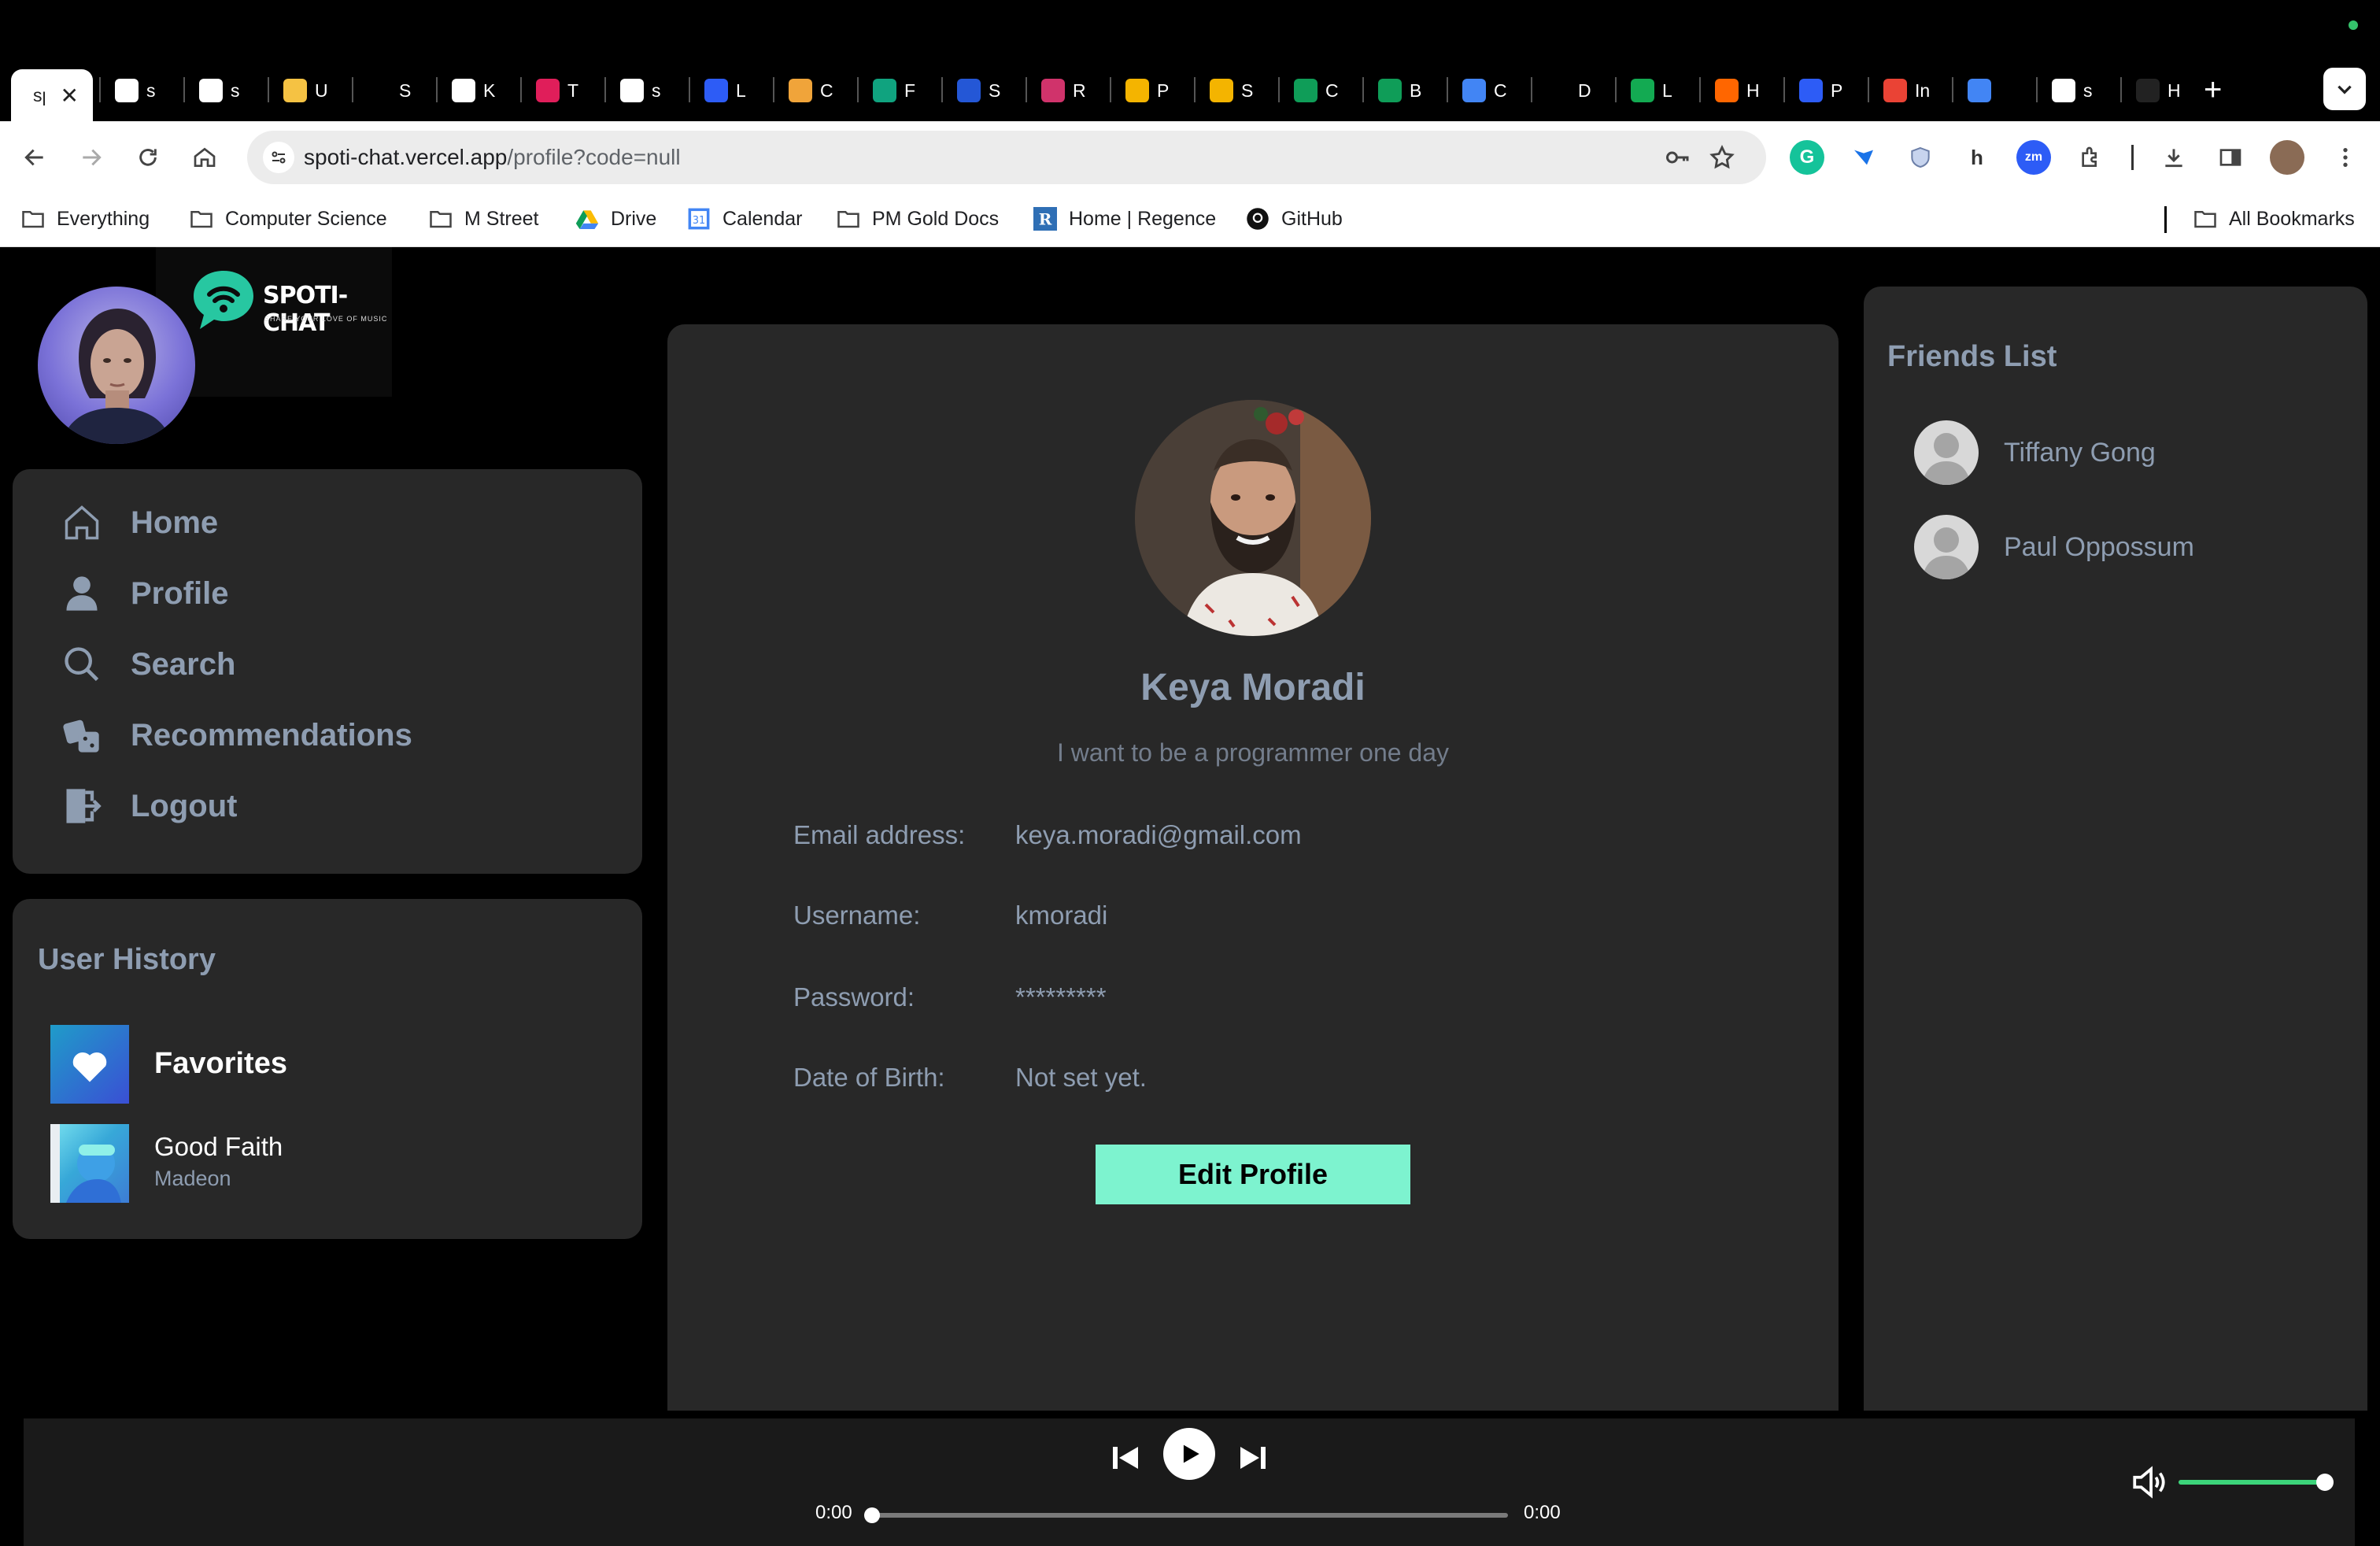  I want to click on url-text: spoti-chat.vercel.app/profile?code=null, so click(492, 157).